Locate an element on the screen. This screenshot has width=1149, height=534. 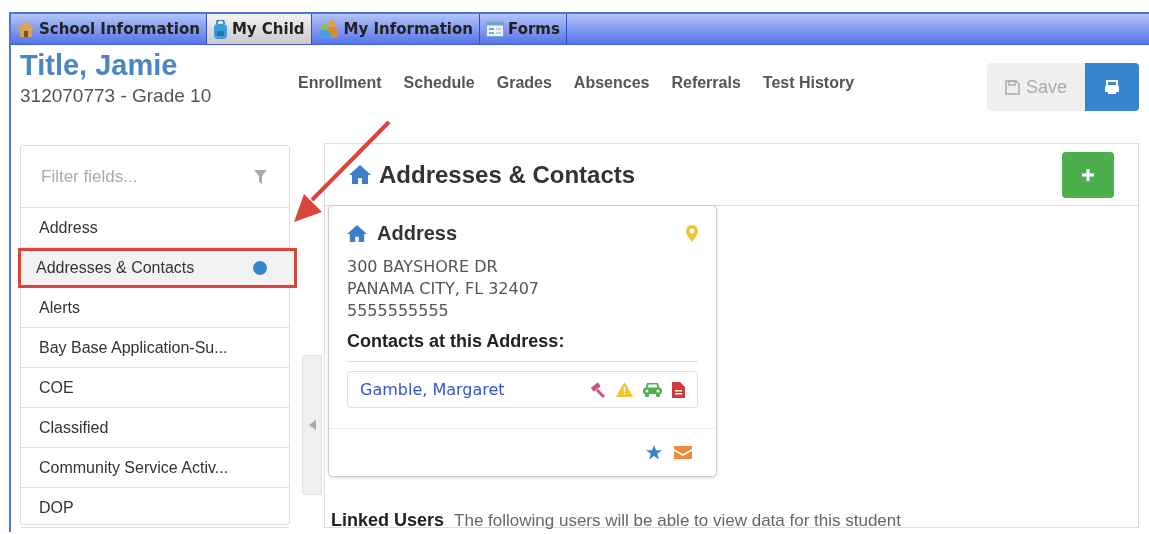
contacts-heading: Contacts at this Address: is located at coordinates (522, 345).